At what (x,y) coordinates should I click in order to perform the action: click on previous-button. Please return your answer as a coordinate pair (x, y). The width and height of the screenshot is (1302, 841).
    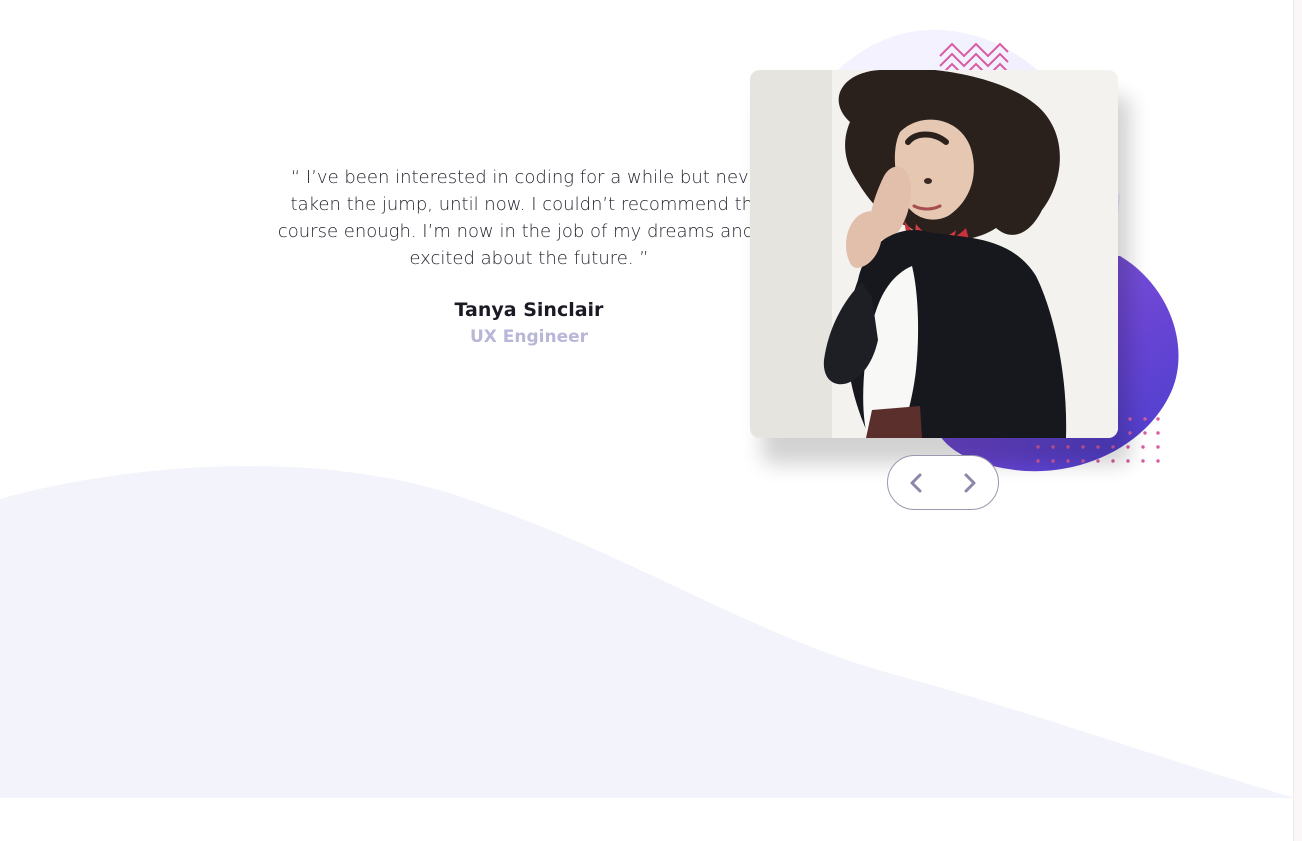
    Looking at the image, I should click on (916, 483).